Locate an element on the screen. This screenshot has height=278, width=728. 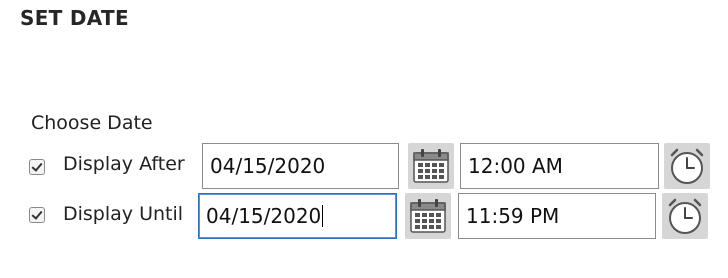
display-until-label: Display Until is located at coordinates (123, 214).